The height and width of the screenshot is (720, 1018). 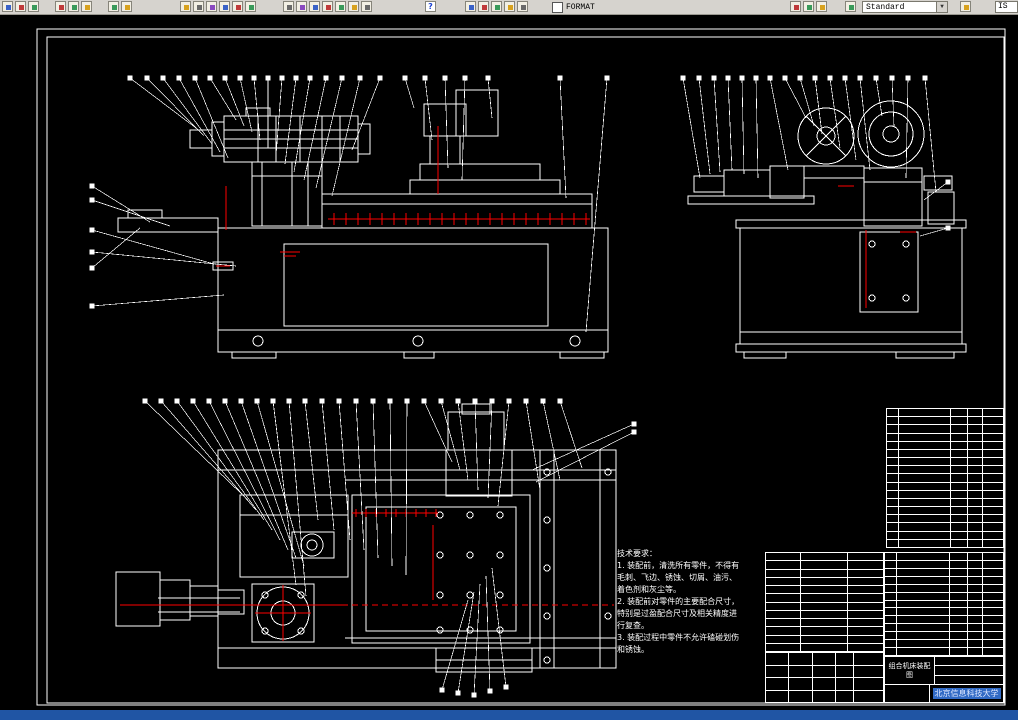 What do you see at coordinates (301, 6) in the screenshot?
I see `copy-icon` at bounding box center [301, 6].